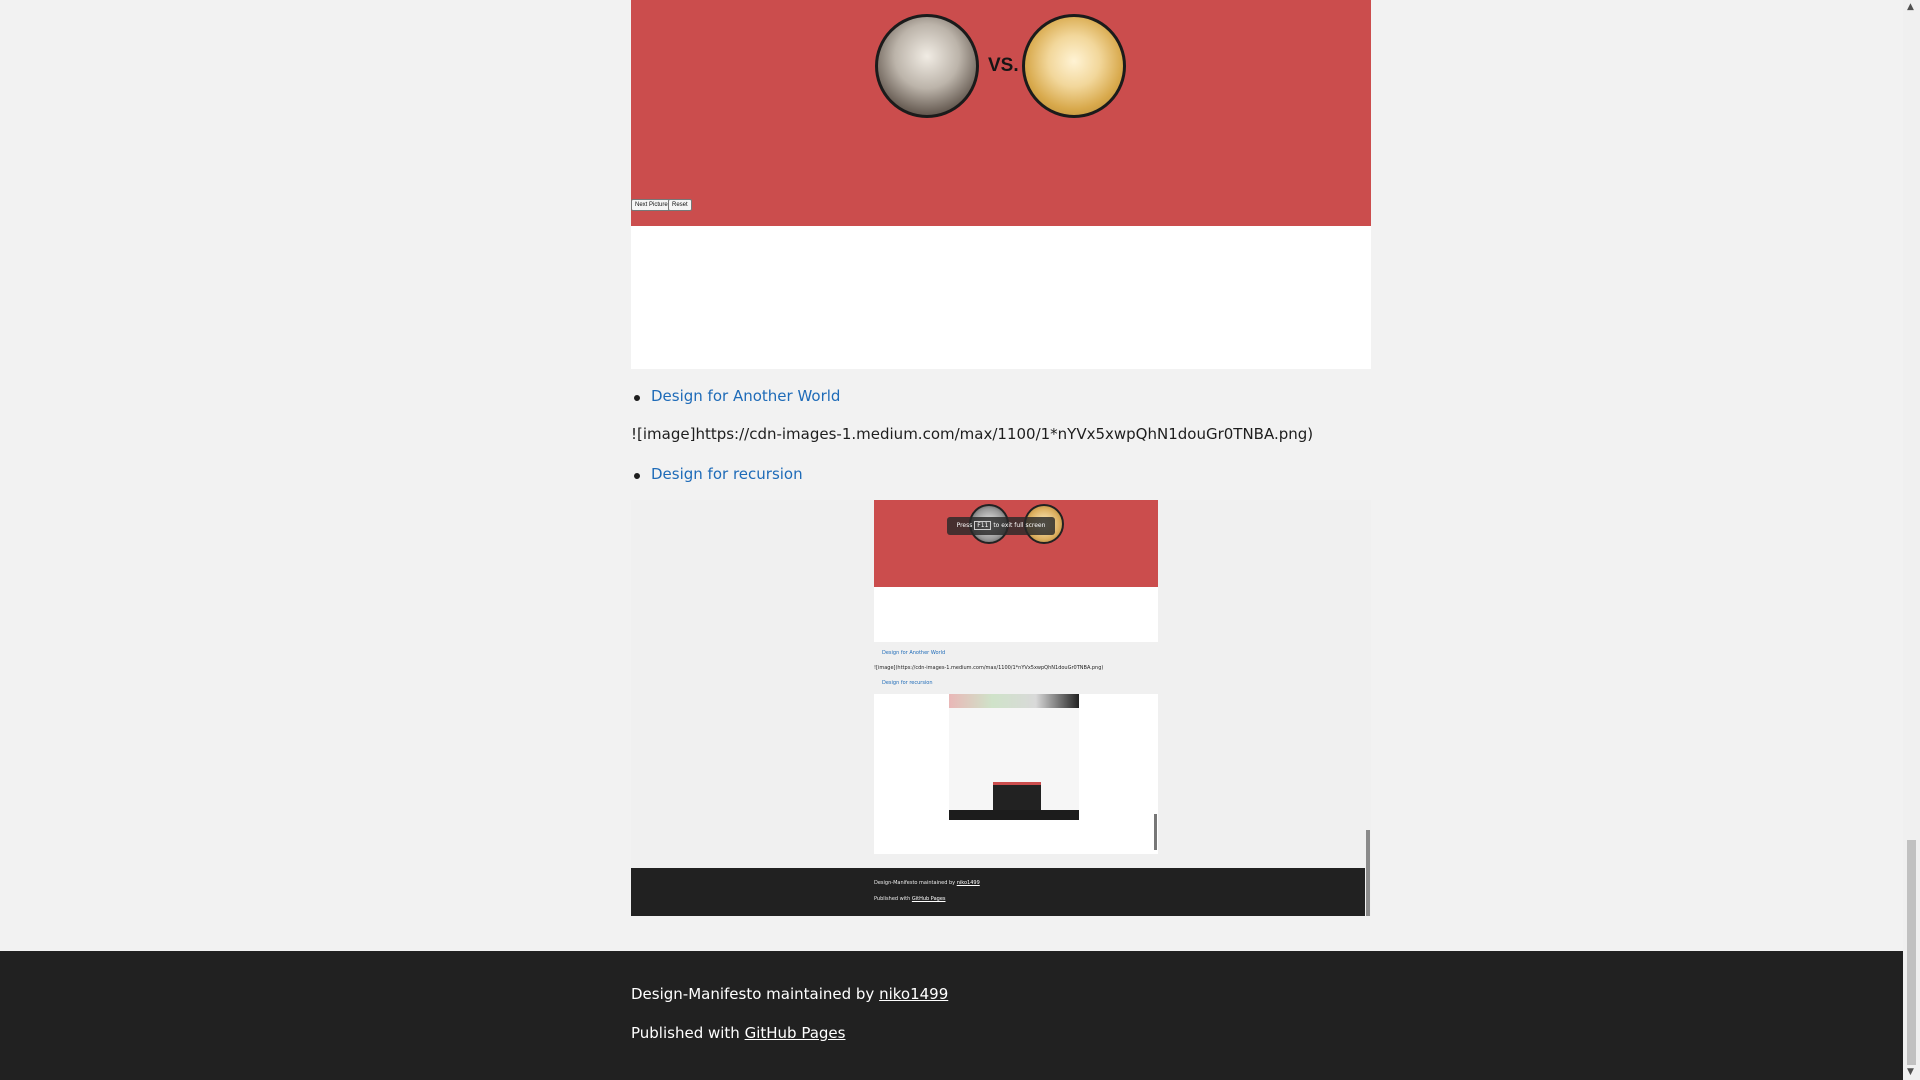  What do you see at coordinates (1155, 832) in the screenshot?
I see `inner-scrollbar` at bounding box center [1155, 832].